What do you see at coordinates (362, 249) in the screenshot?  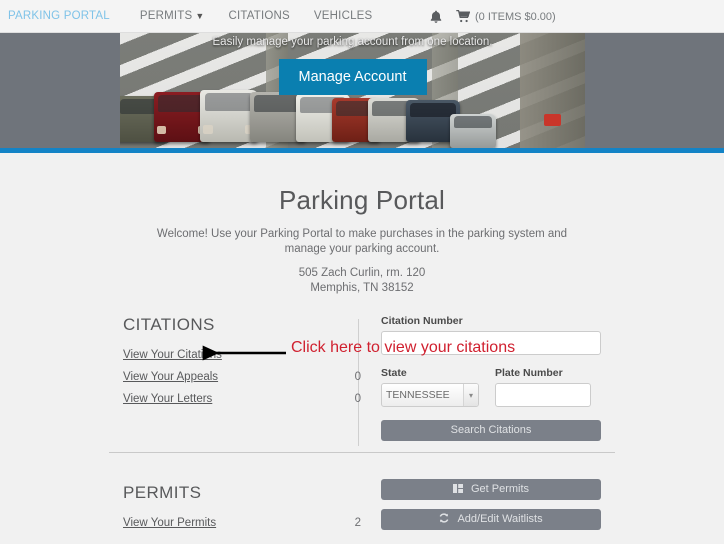 I see `welcome-text-line-2: manage your parking account.` at bounding box center [362, 249].